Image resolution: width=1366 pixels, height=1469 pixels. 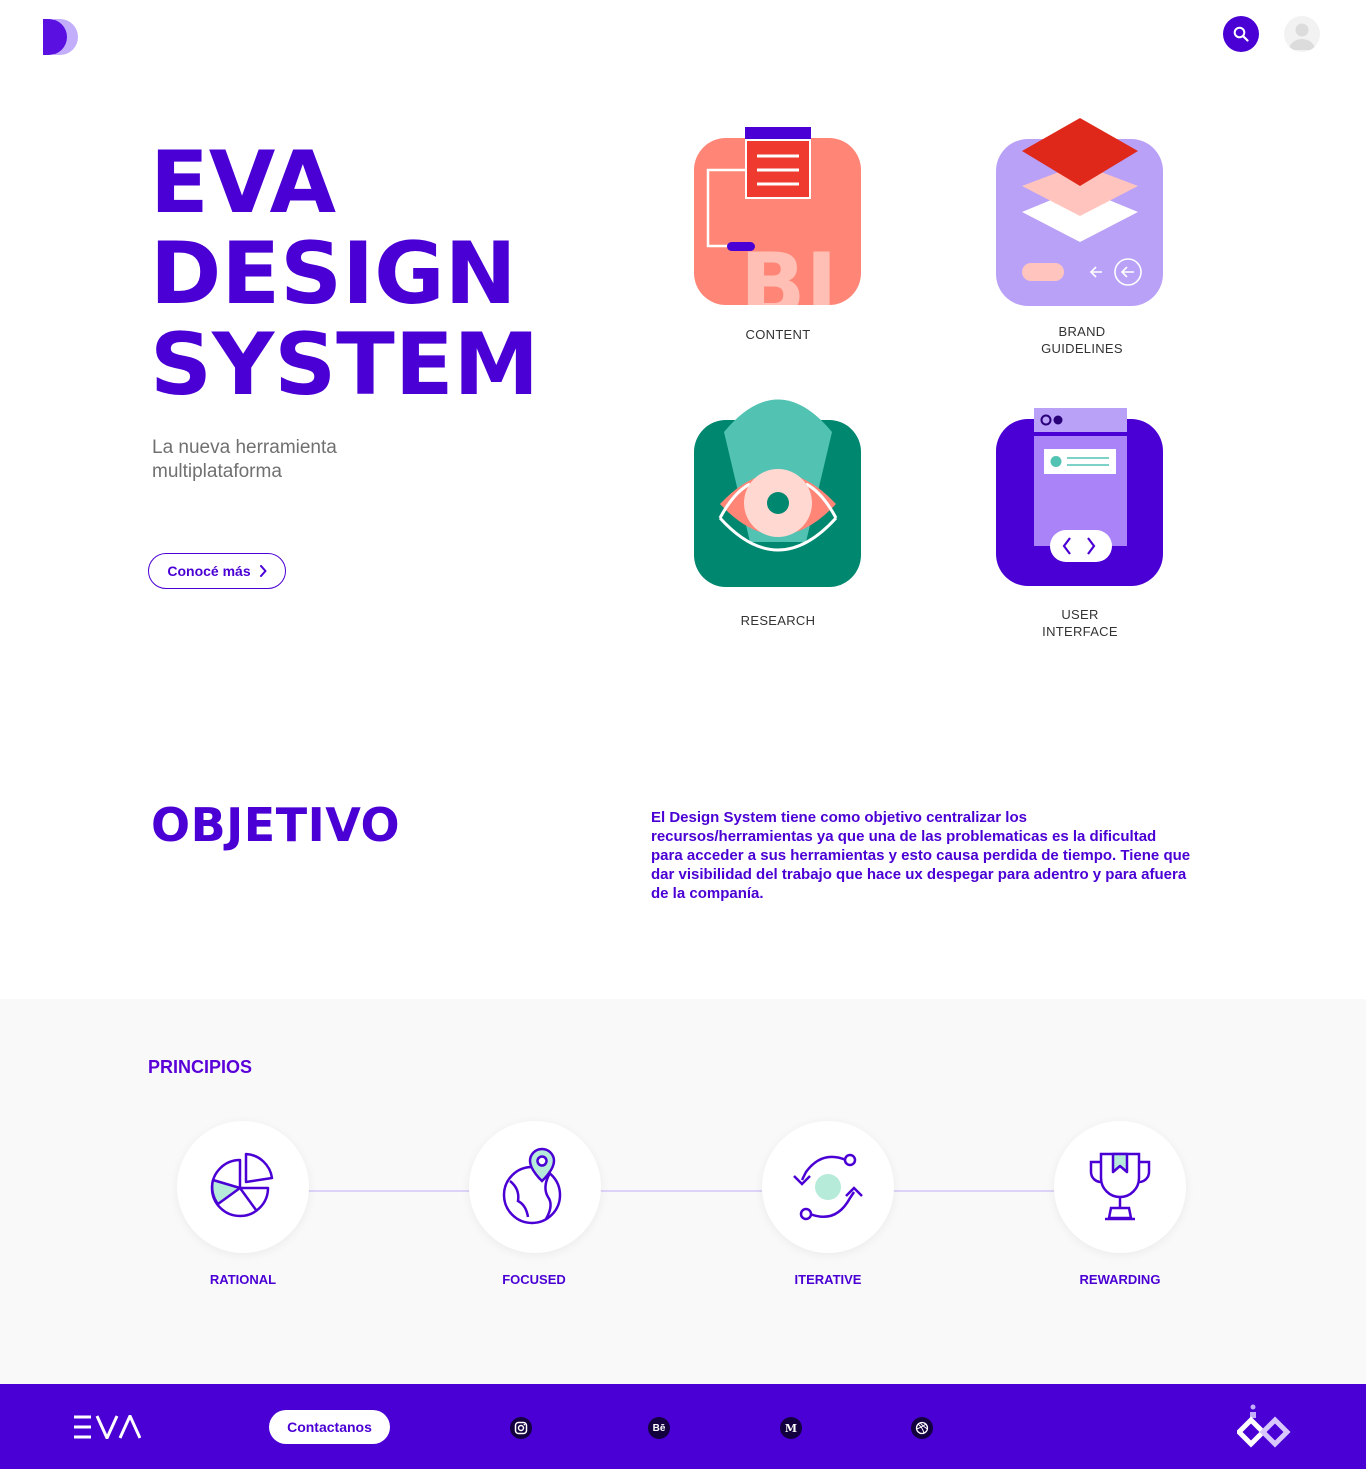 I want to click on instagram-link, so click(x=521, y=1428).